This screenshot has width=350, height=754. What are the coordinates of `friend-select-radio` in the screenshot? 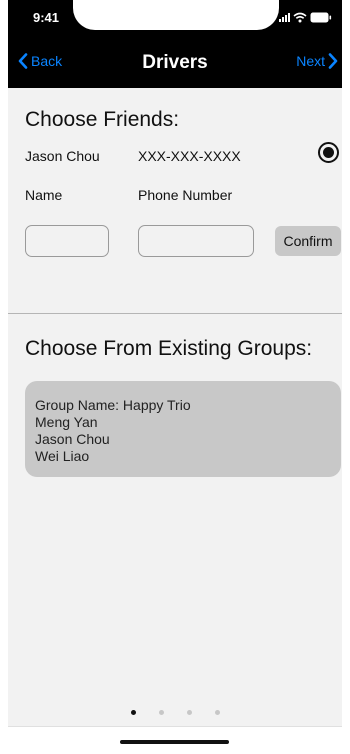 It's located at (328, 152).